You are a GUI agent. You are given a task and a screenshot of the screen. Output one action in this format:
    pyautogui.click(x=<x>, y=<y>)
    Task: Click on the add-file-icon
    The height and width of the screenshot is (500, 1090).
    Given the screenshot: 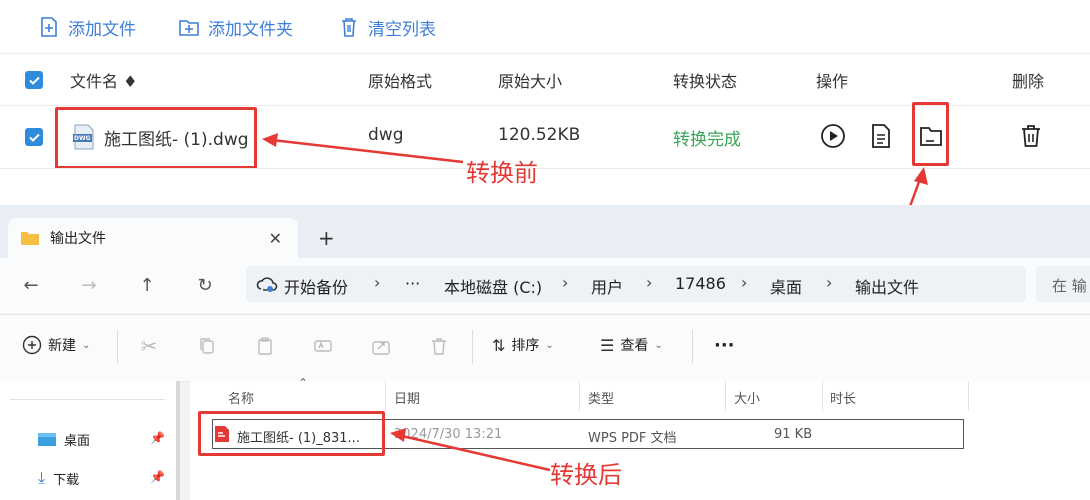 What is the action you would take?
    pyautogui.click(x=49, y=27)
    